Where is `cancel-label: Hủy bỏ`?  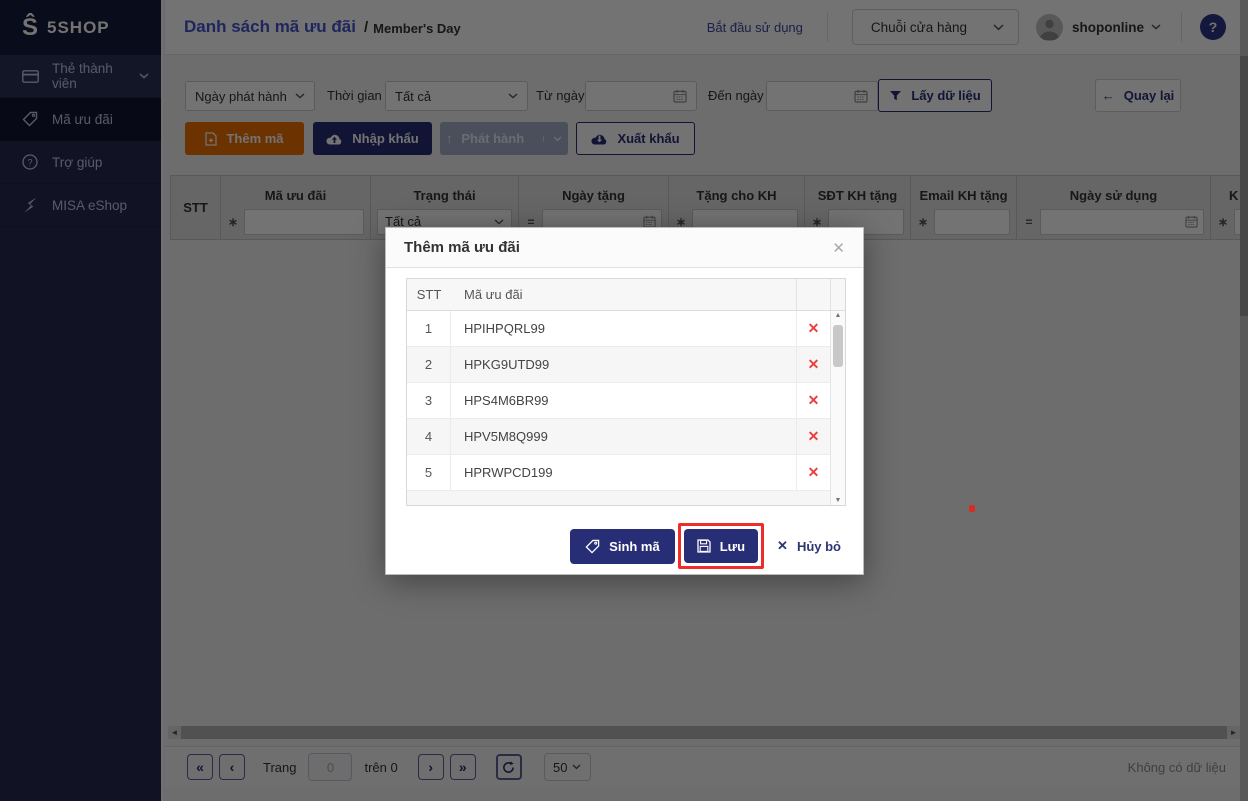
cancel-label: Hủy bỏ is located at coordinates (818, 546).